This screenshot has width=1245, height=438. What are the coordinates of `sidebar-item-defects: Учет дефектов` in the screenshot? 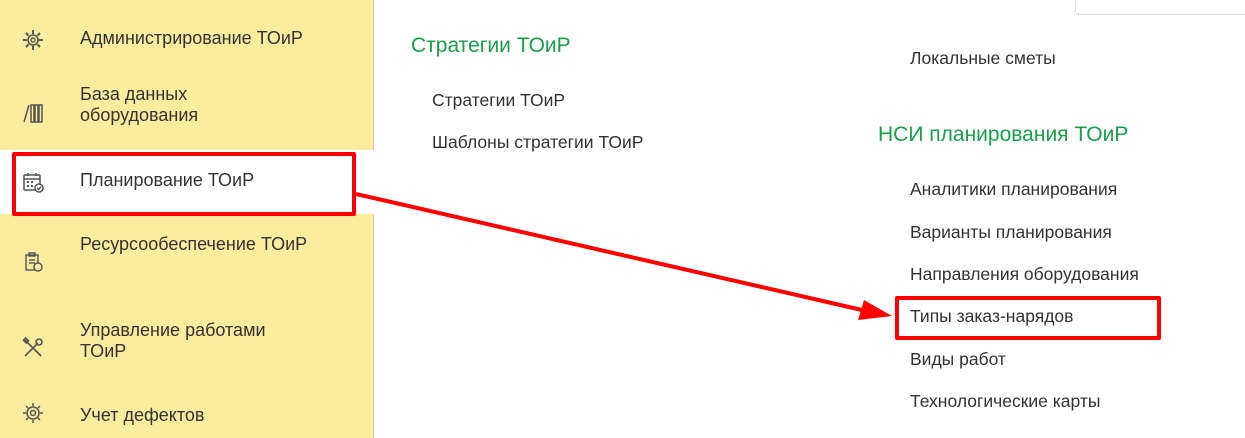 It's located at (187, 415).